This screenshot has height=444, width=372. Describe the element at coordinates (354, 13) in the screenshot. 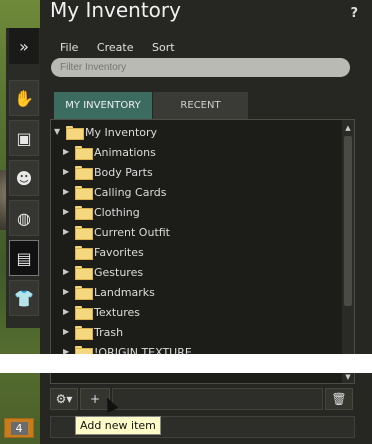

I see `help-button: ?` at that location.